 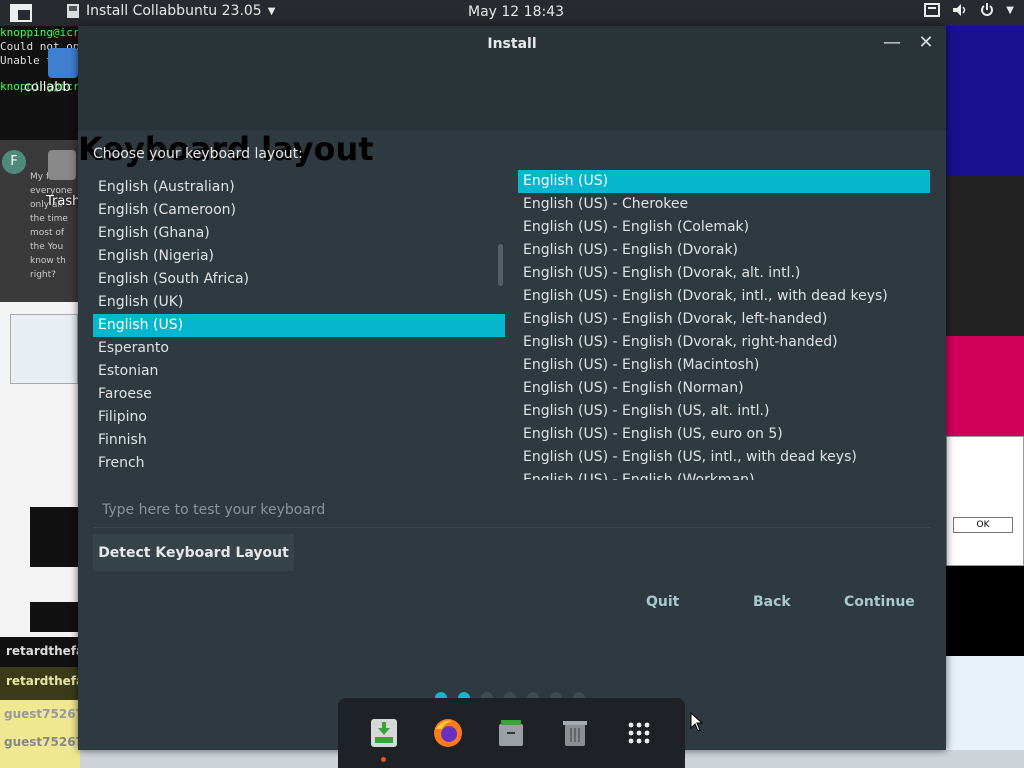 I want to click on layout-item: English (South Africa), so click(x=299, y=279).